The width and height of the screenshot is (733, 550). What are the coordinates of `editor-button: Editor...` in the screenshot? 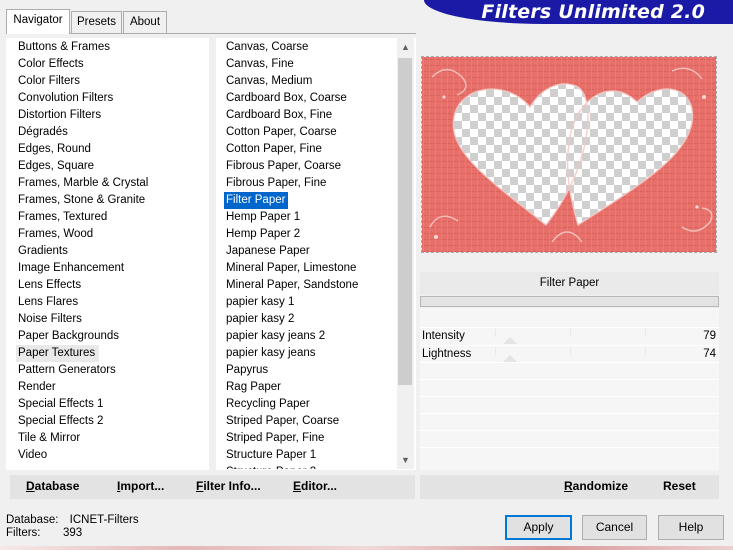 It's located at (315, 486).